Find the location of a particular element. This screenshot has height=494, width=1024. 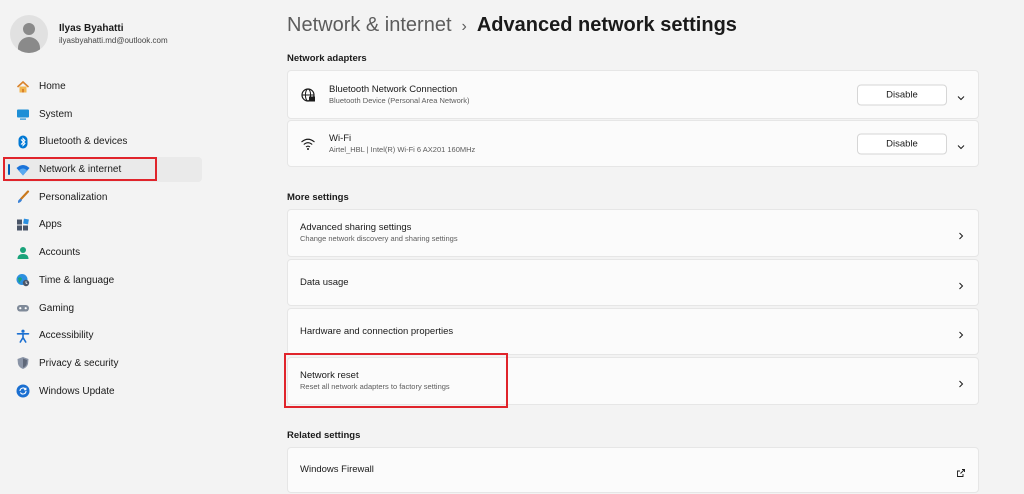

open-external-icon is located at coordinates (961, 471).